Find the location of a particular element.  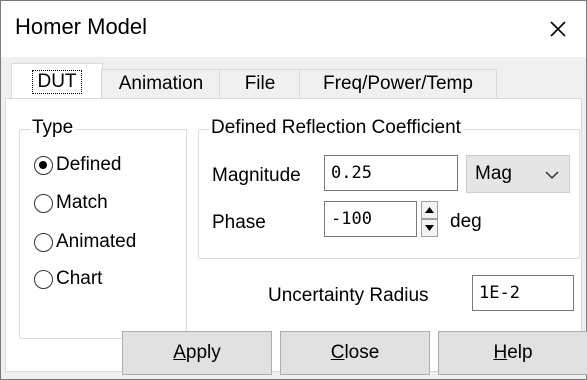

arrow-down-icon is located at coordinates (429, 228).